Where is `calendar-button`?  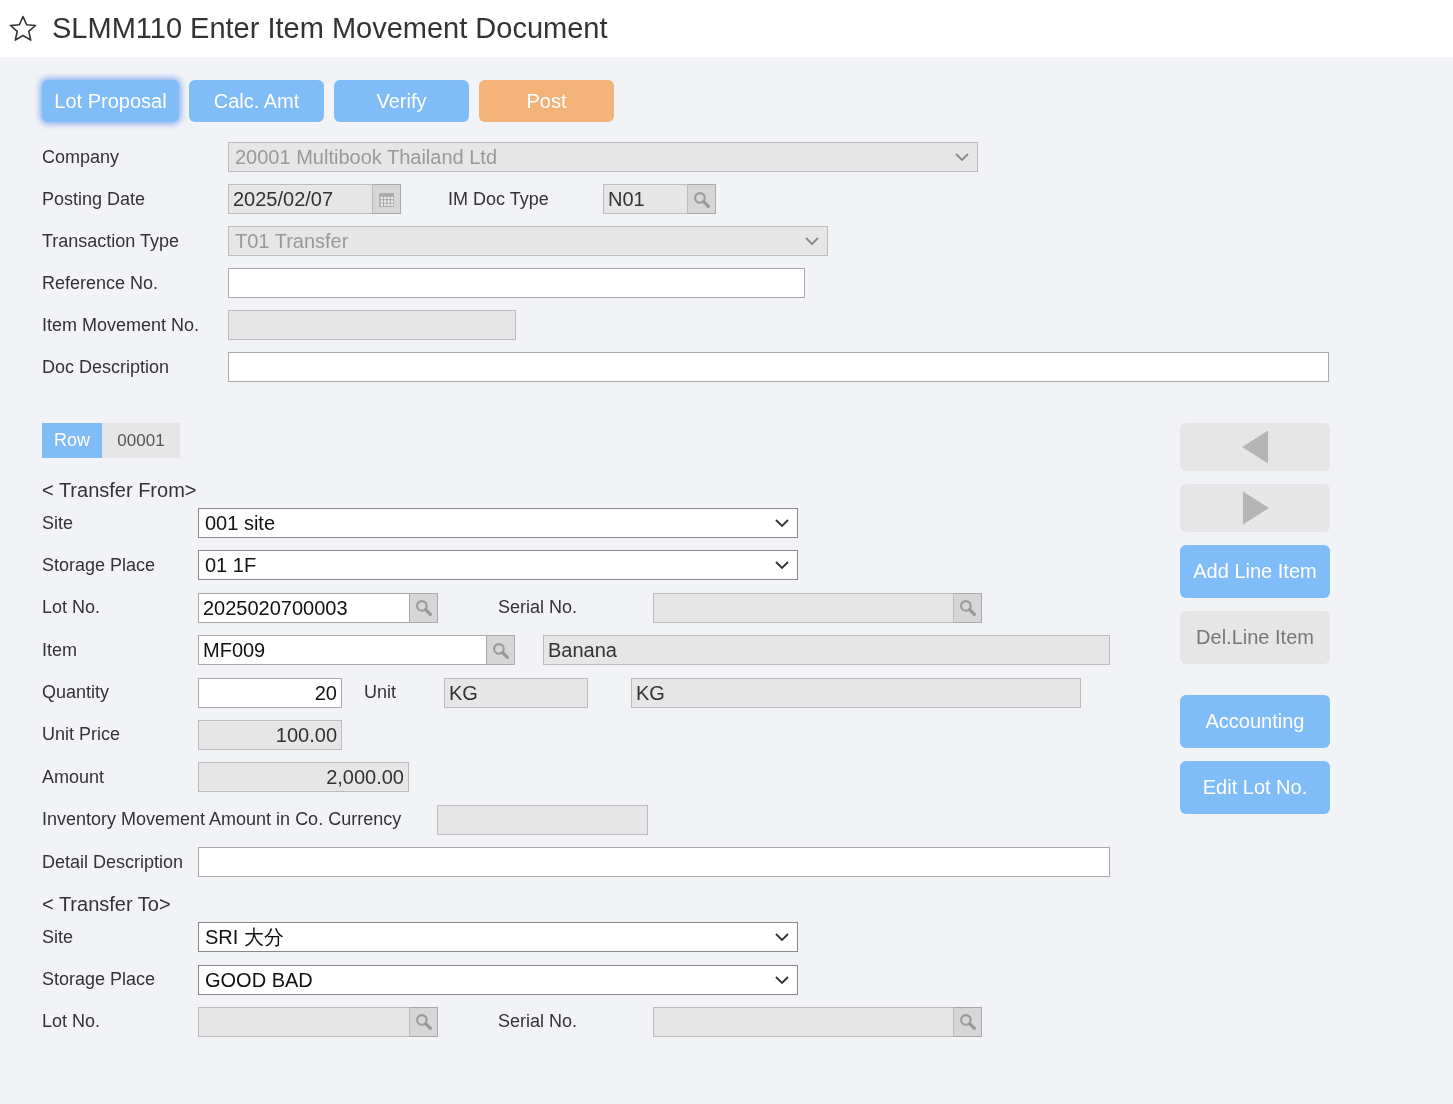
calendar-button is located at coordinates (387, 199).